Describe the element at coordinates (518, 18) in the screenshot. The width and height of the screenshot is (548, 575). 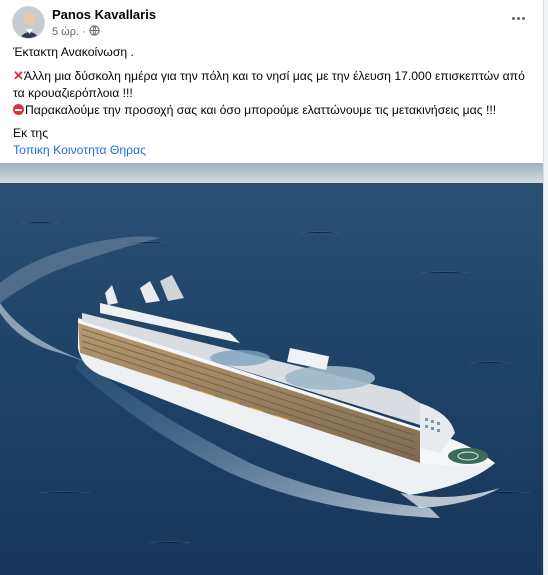
I see `more-options-icon` at that location.